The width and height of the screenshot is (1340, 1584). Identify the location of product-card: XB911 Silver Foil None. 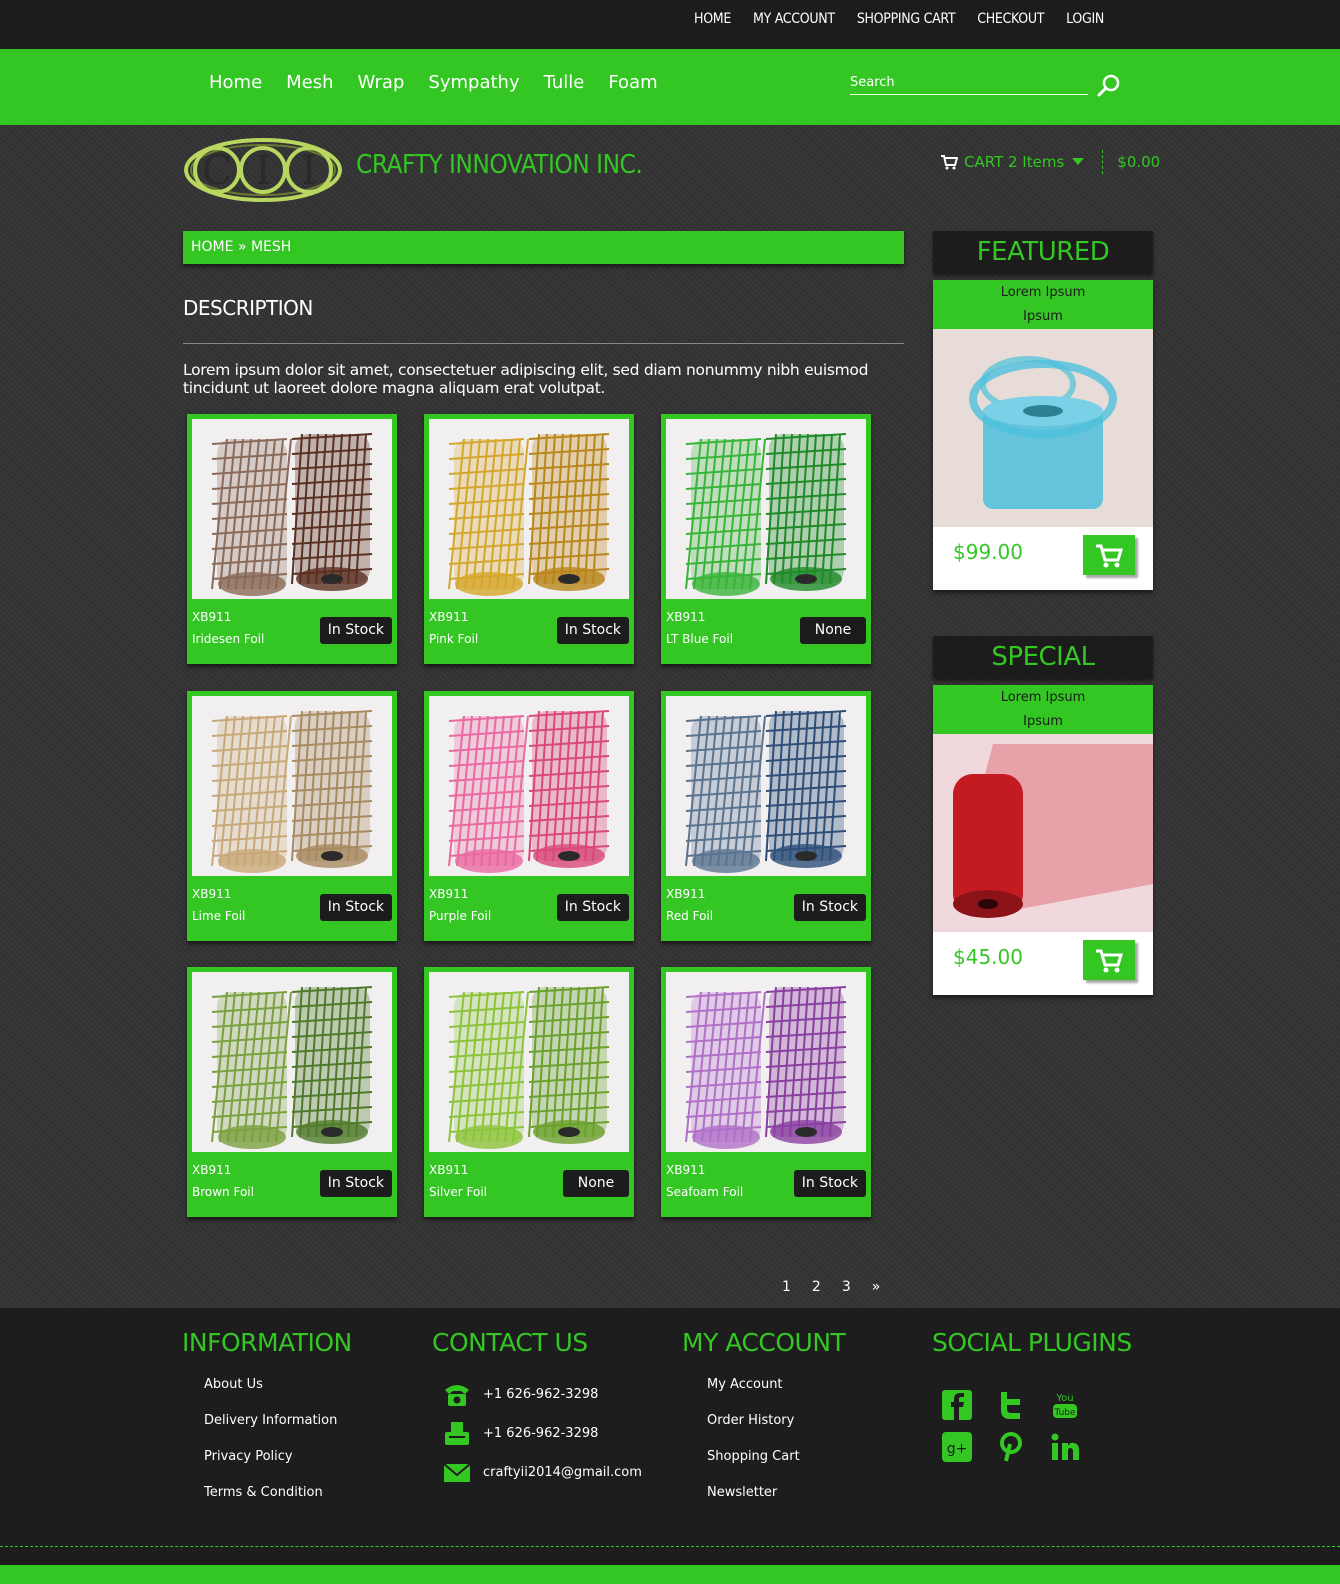
(529, 1092).